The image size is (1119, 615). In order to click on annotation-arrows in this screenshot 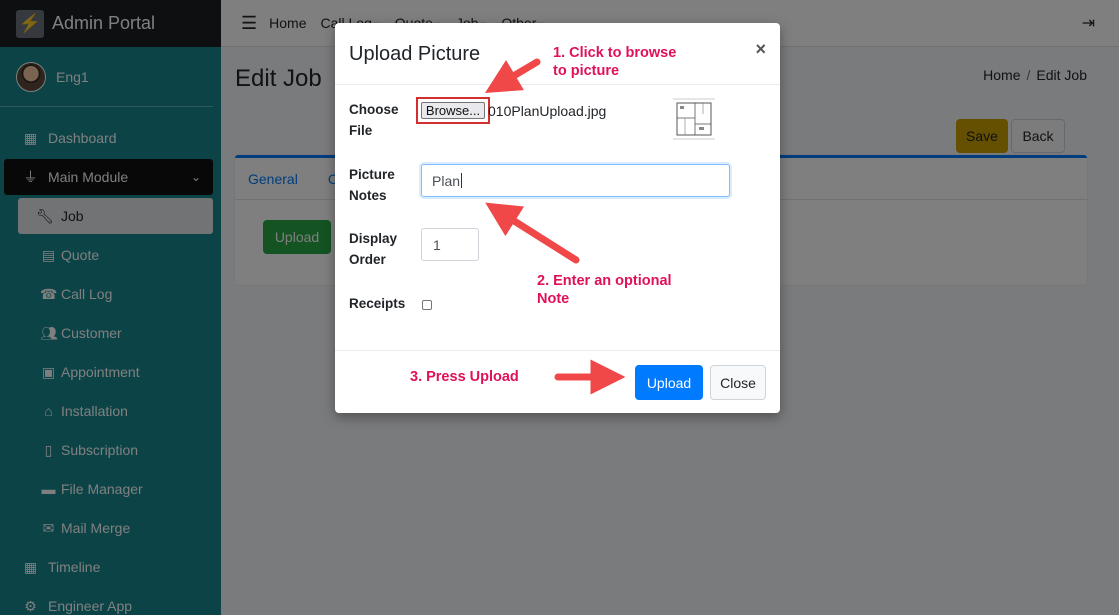, I will do `click(555, 226)`.